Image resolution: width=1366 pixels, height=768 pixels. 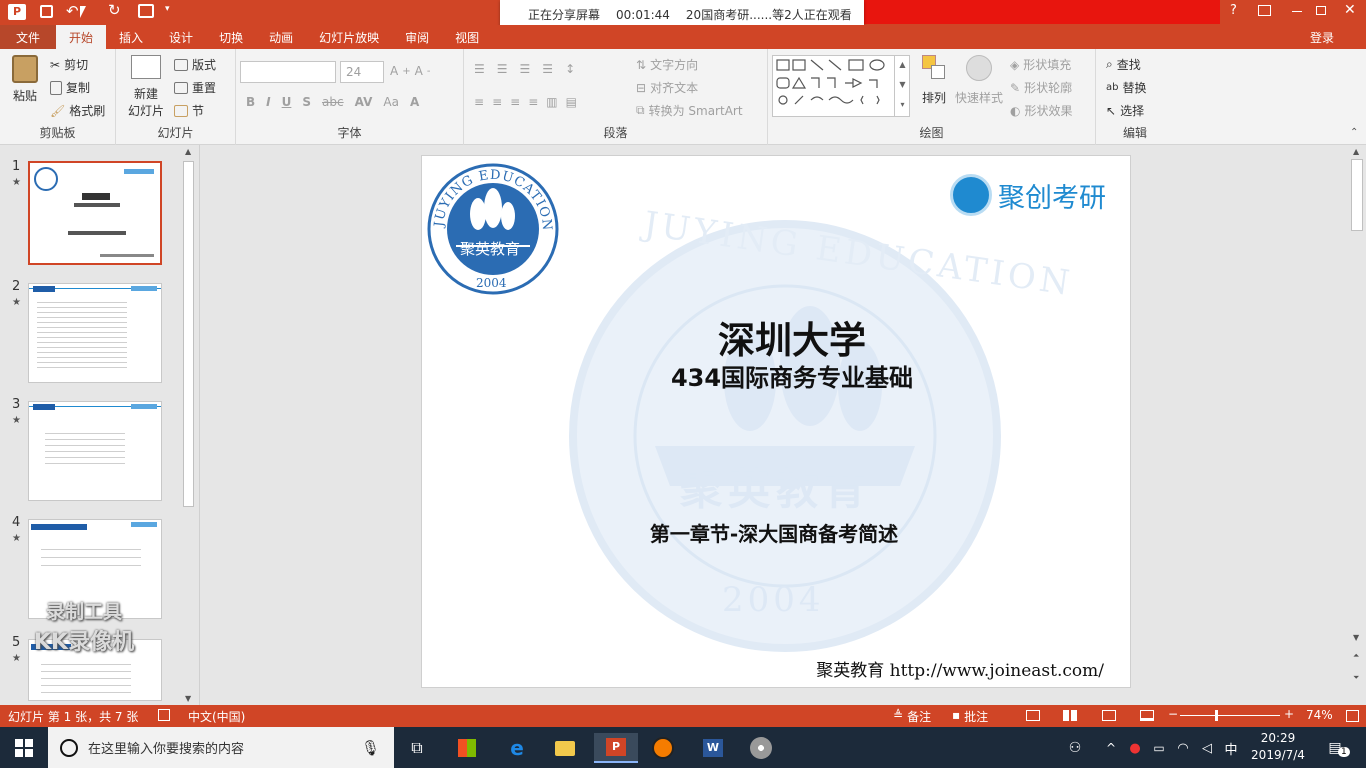 I want to click on media-disc-icon, so click(x=761, y=748).